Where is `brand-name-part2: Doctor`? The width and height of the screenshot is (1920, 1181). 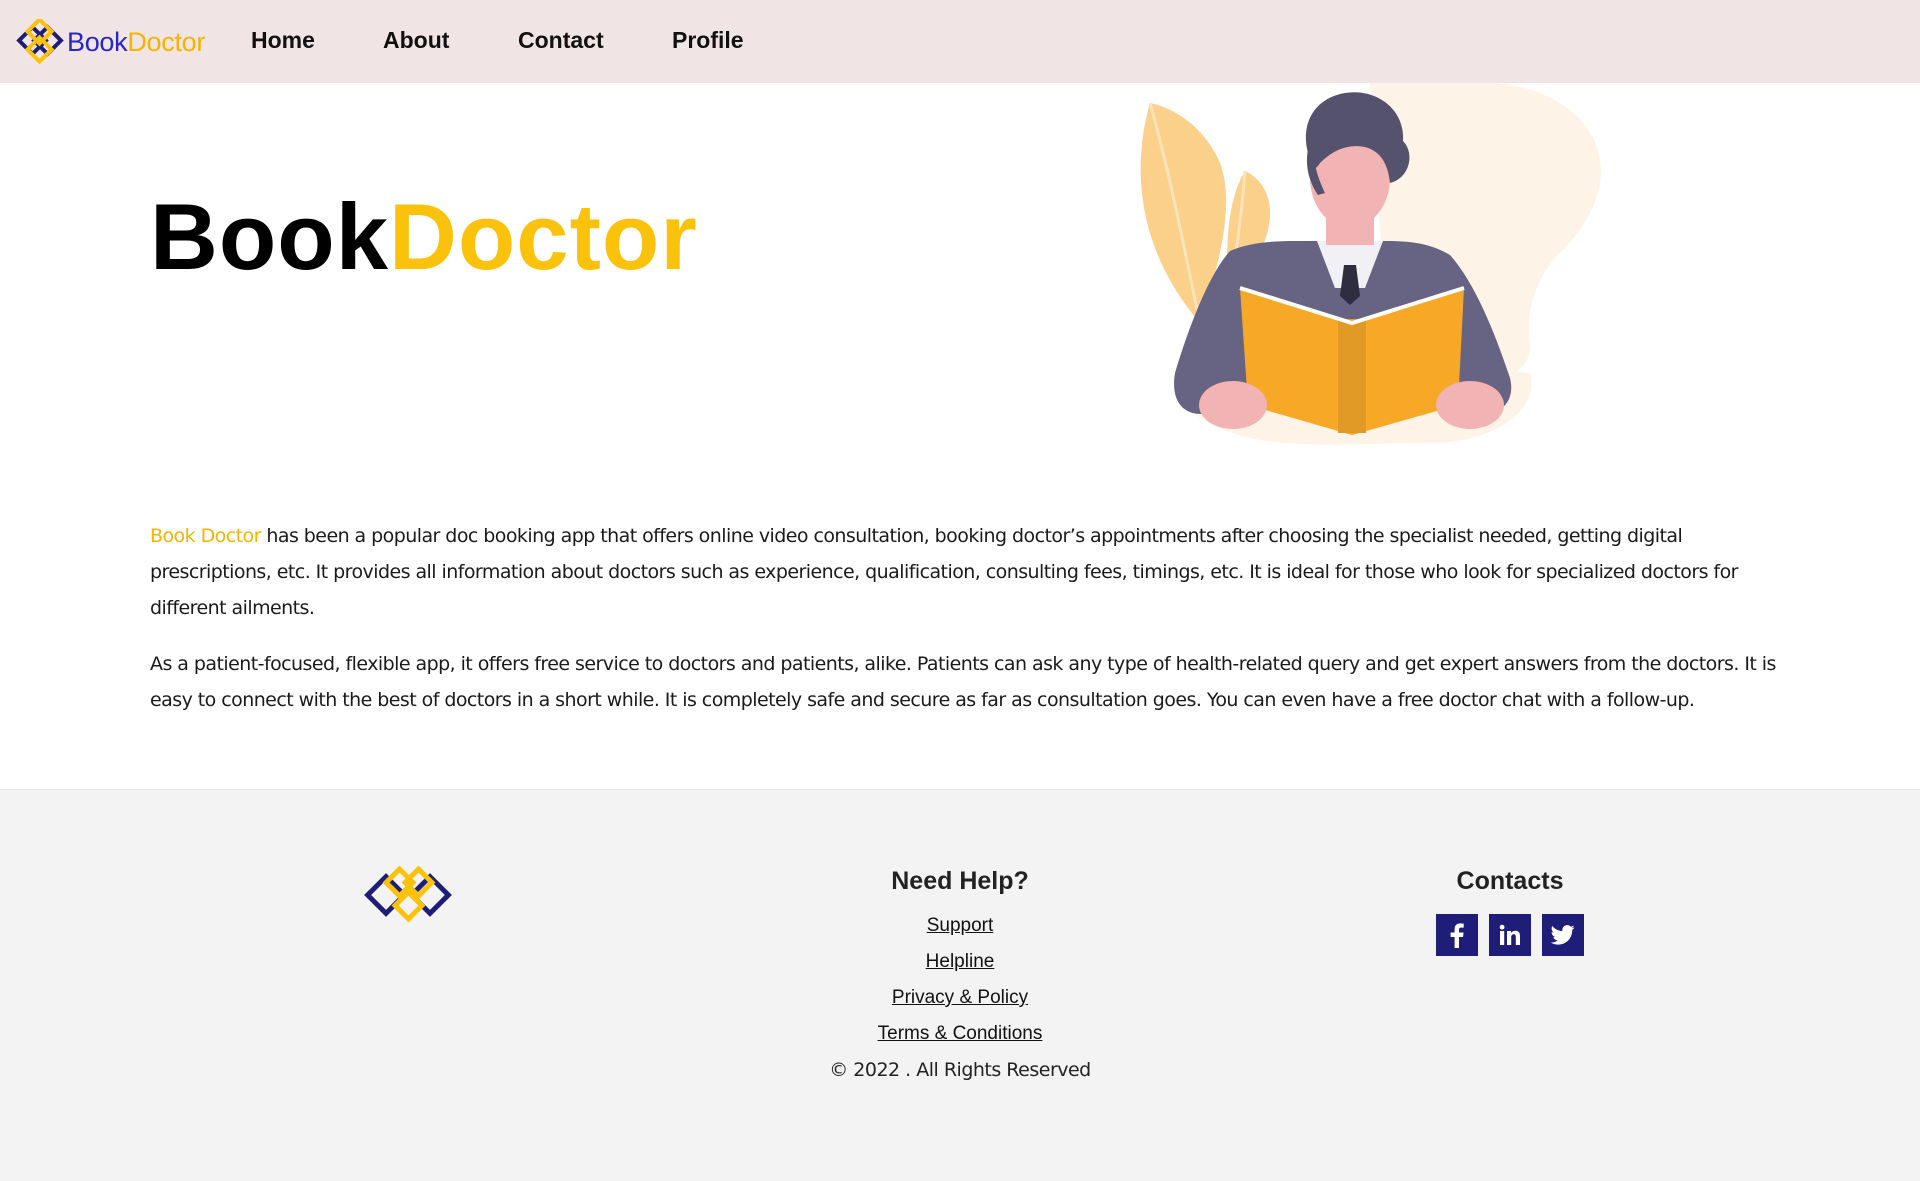 brand-name-part2: Doctor is located at coordinates (166, 41).